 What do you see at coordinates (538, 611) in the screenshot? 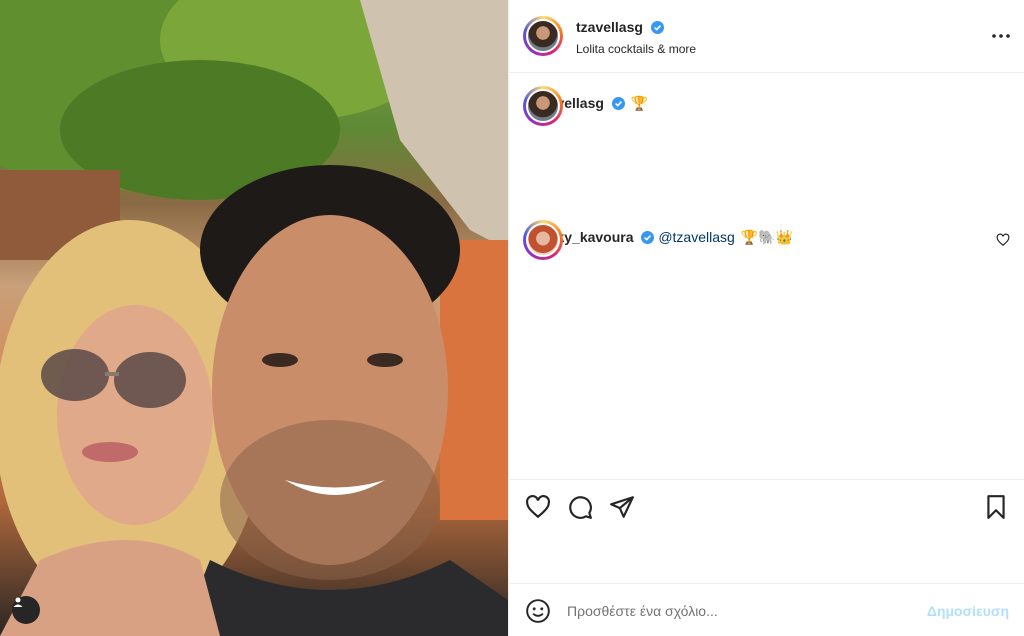
I see `emoji-icon` at bounding box center [538, 611].